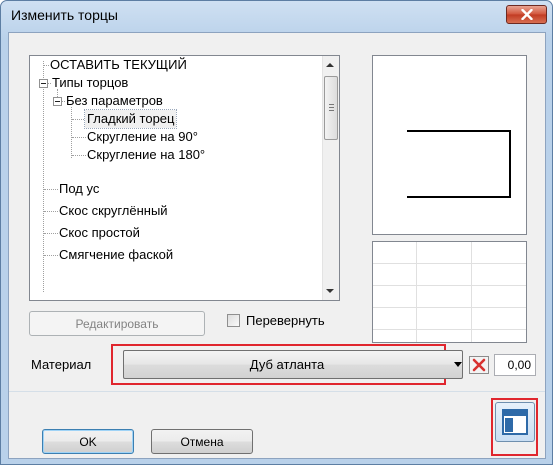 The height and width of the screenshot is (465, 553). What do you see at coordinates (330, 65) in the screenshot?
I see `scroll-up-icon` at bounding box center [330, 65].